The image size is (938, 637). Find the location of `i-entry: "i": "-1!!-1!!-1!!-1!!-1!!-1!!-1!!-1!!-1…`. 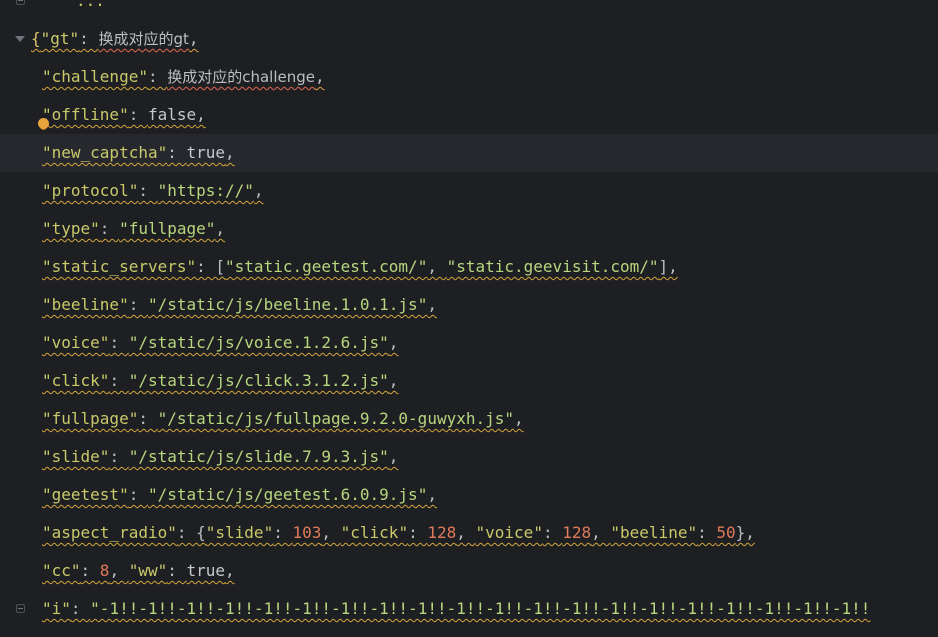

i-entry: "i": "-1!!-1!!-1!!-1!!-1!!-1!!-1!!-1!!-1… is located at coordinates (456, 608).